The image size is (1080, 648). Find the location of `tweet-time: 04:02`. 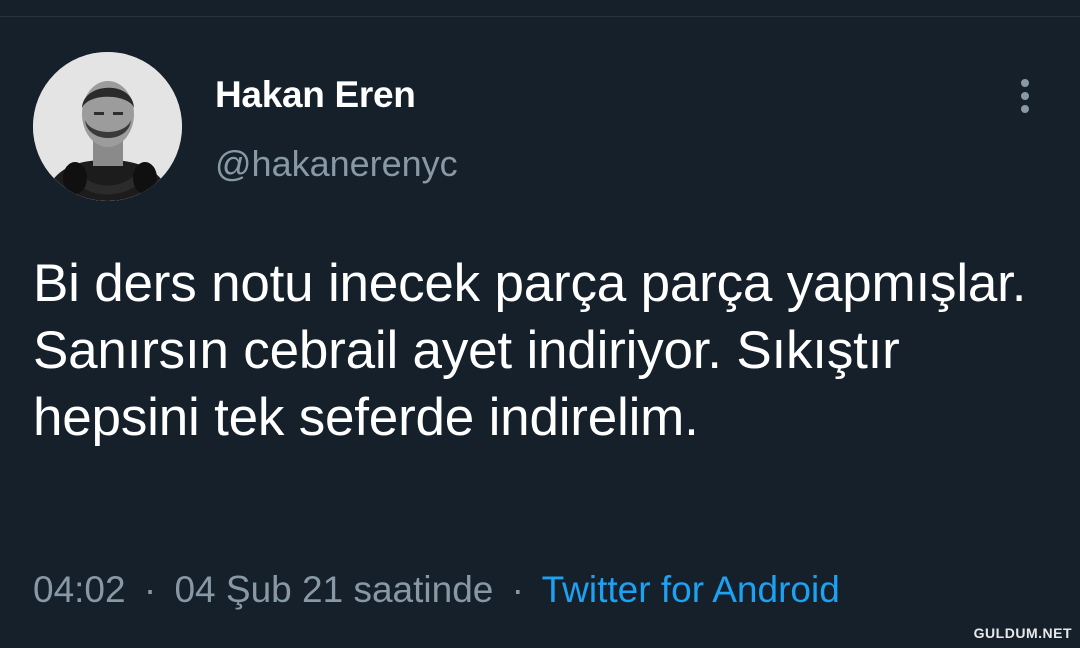

tweet-time: 04:02 is located at coordinates (79, 589).